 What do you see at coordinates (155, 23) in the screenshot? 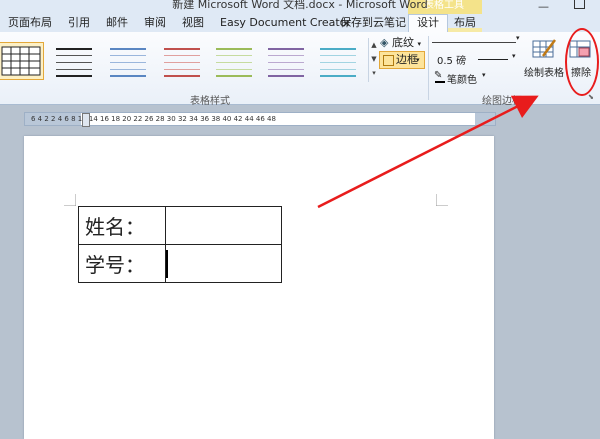
I see `tab-review: 审阅` at bounding box center [155, 23].